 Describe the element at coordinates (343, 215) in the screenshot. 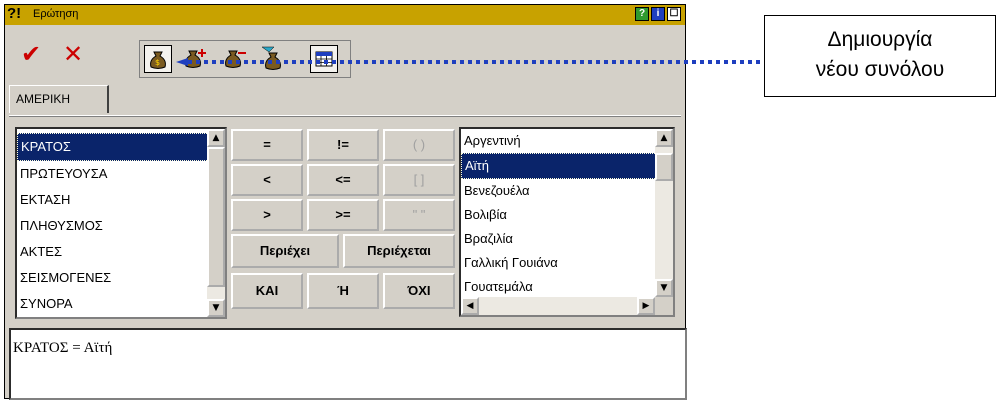

I see `greater-equal-button: >=` at that location.